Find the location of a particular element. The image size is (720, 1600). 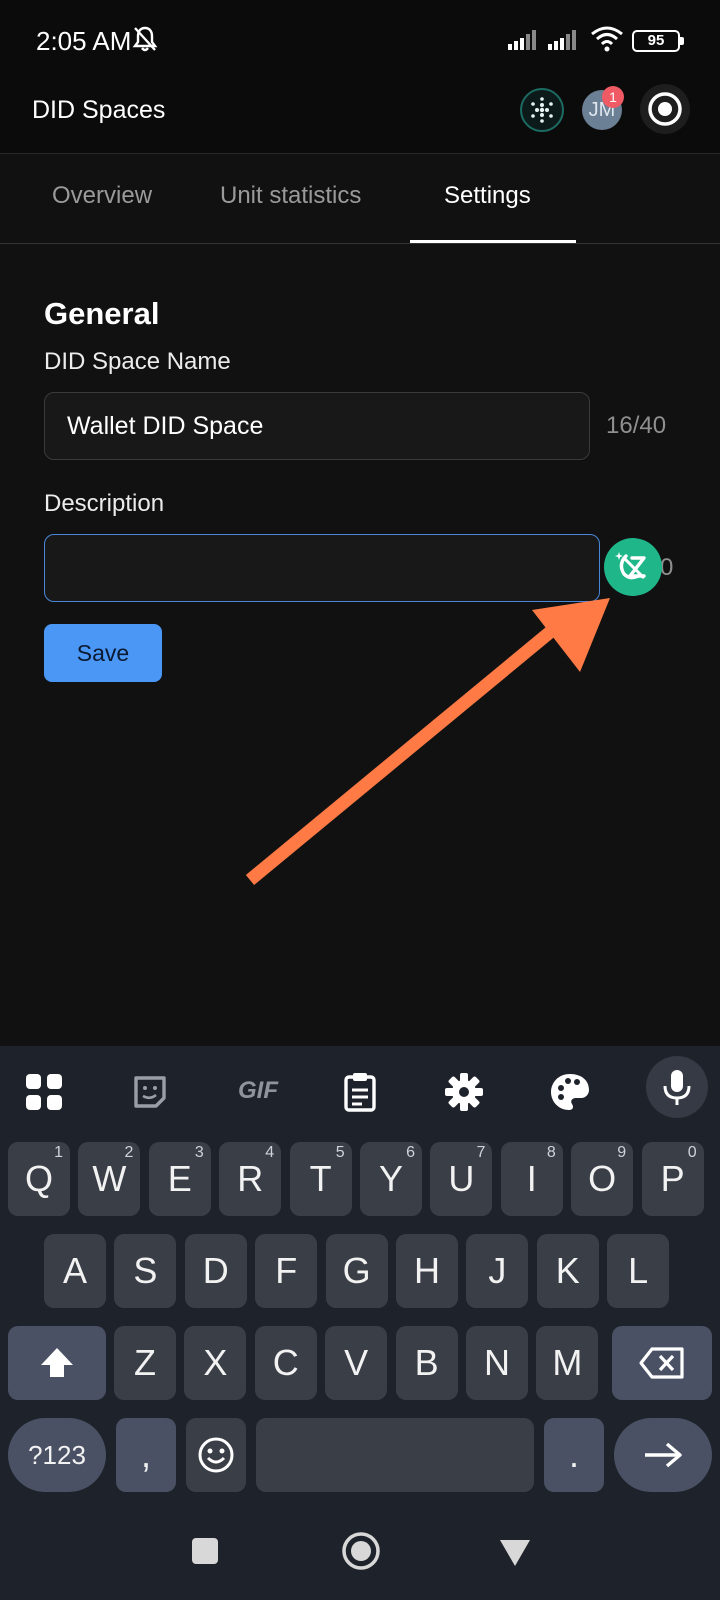

shift-key is located at coordinates (57, 1363).